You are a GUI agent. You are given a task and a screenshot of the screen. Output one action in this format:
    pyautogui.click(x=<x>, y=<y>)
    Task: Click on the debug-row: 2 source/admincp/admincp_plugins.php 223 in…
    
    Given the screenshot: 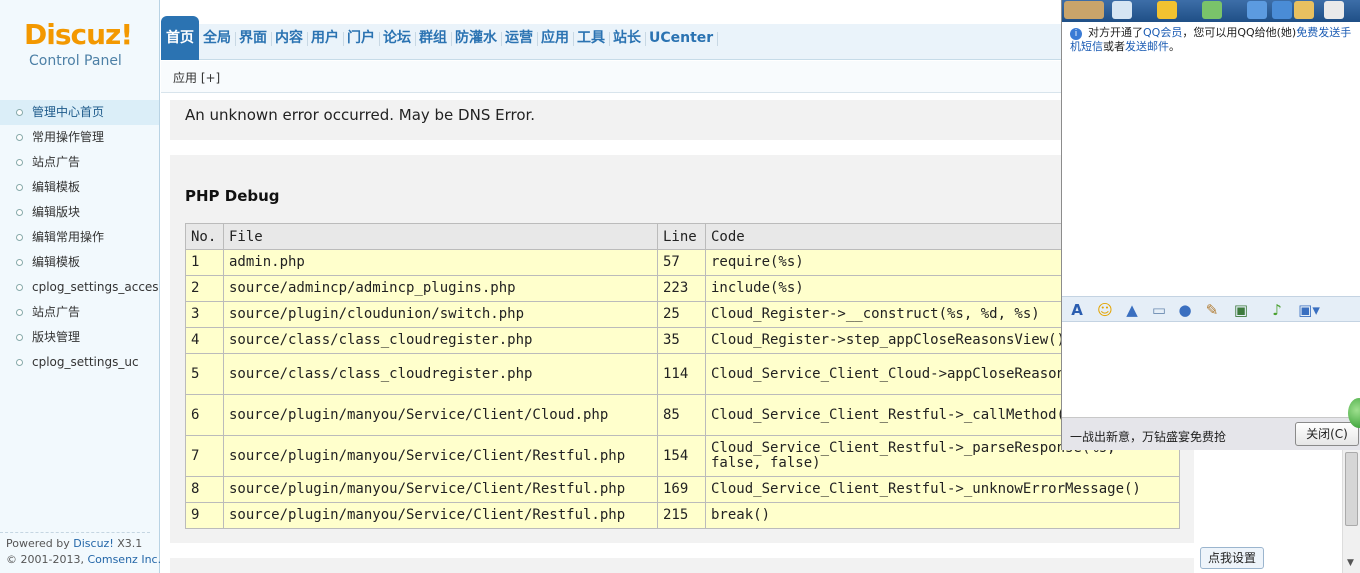 What is the action you would take?
    pyautogui.click(x=682, y=288)
    